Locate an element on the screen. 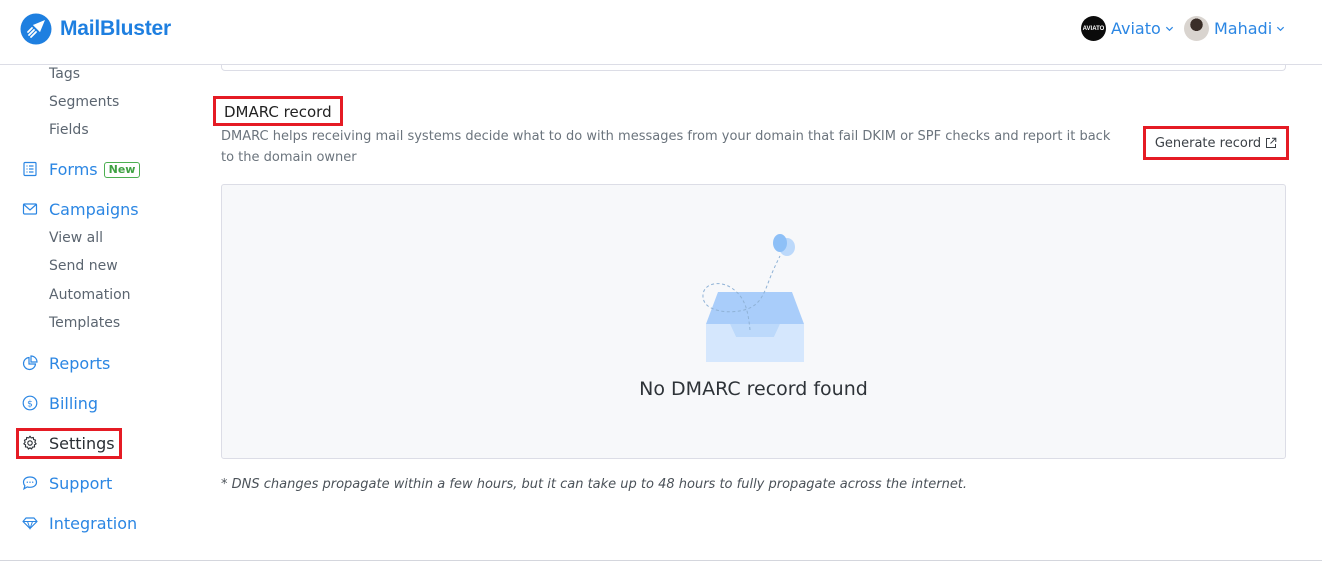  diamond-icon is located at coordinates (30, 523).